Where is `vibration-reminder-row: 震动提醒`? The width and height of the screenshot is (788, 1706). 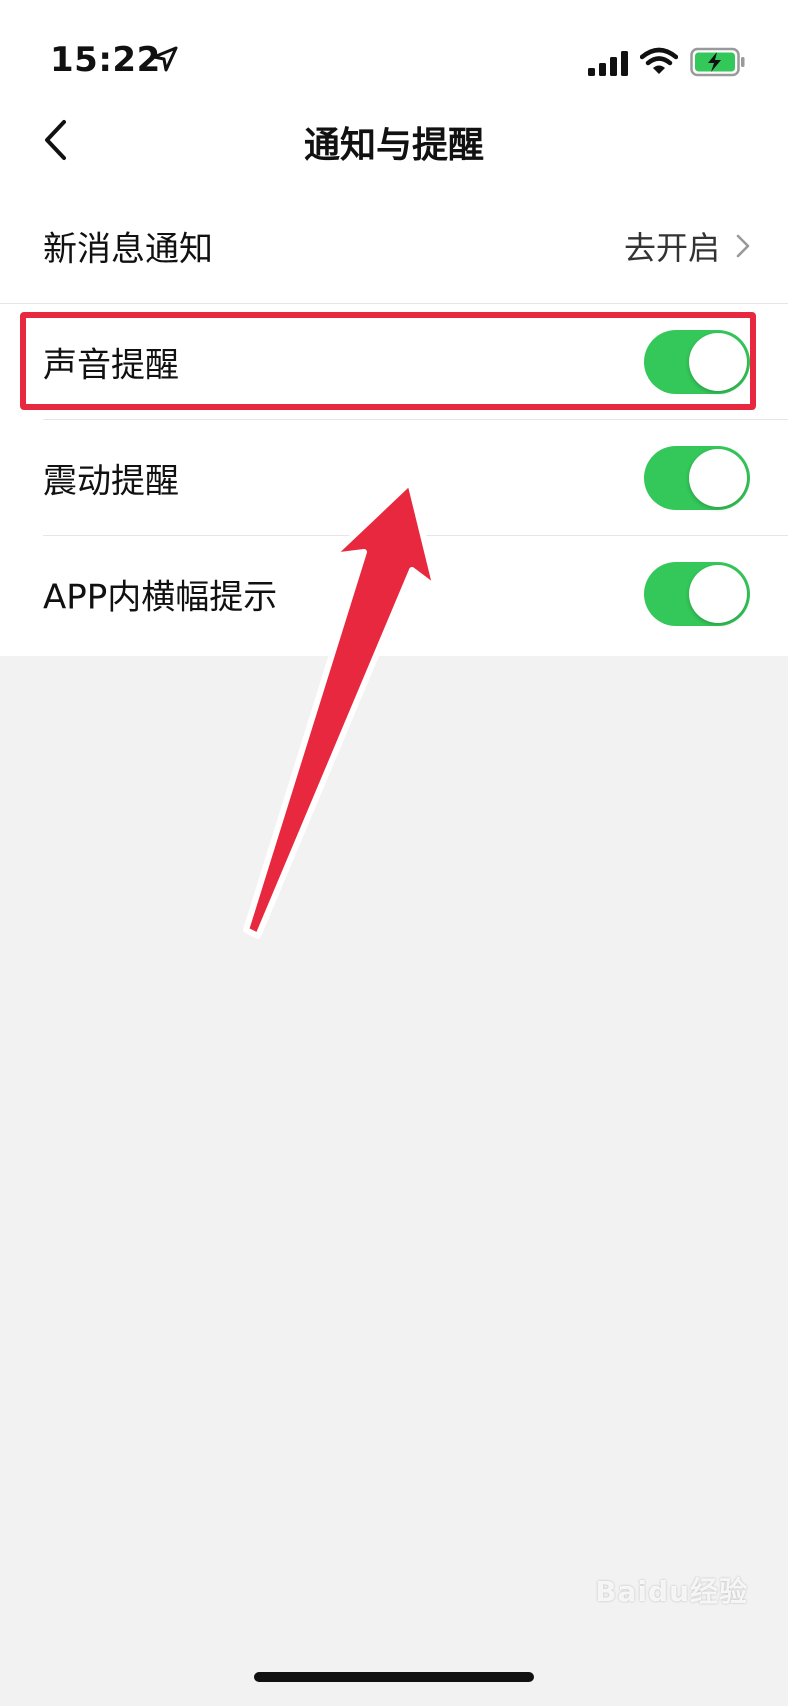
vibration-reminder-row: 震动提醒 is located at coordinates (394, 478).